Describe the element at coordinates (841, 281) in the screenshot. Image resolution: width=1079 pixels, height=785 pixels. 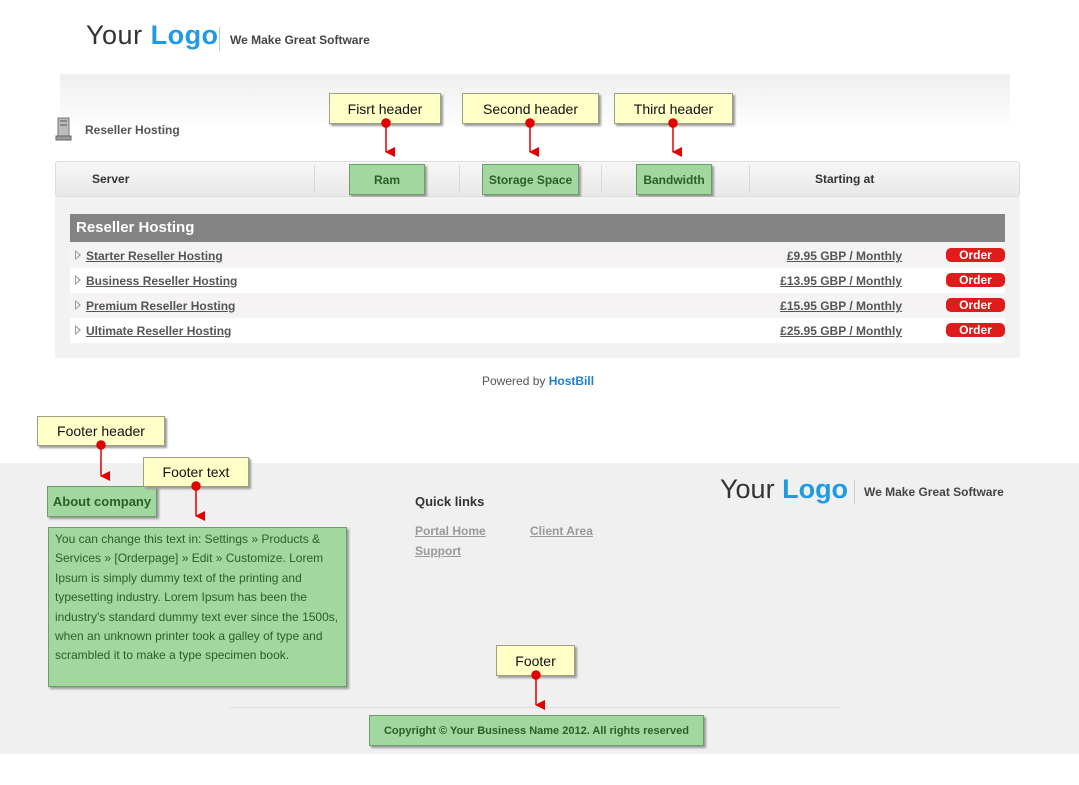
I see `product-price-link: £13.95 GBP / Monthly` at that location.